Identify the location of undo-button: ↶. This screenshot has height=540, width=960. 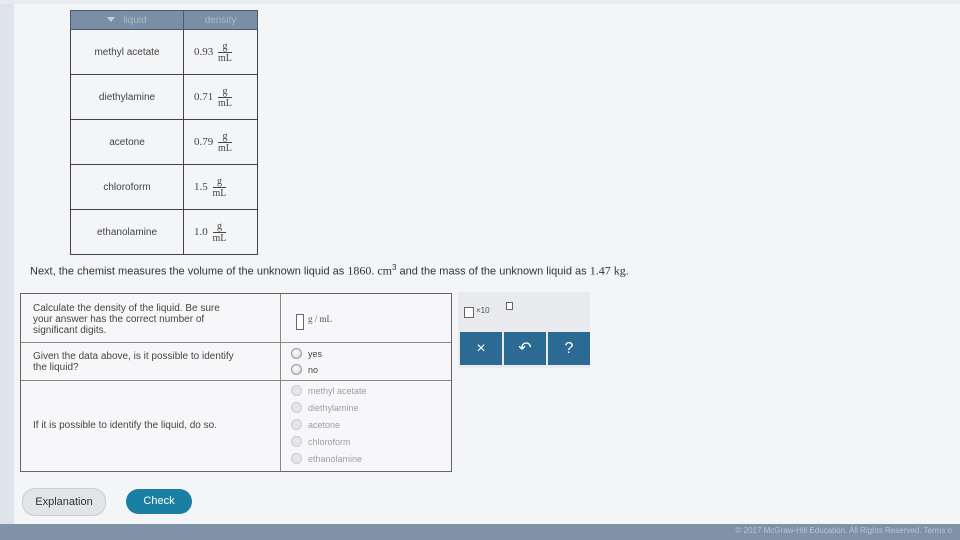
(525, 348).